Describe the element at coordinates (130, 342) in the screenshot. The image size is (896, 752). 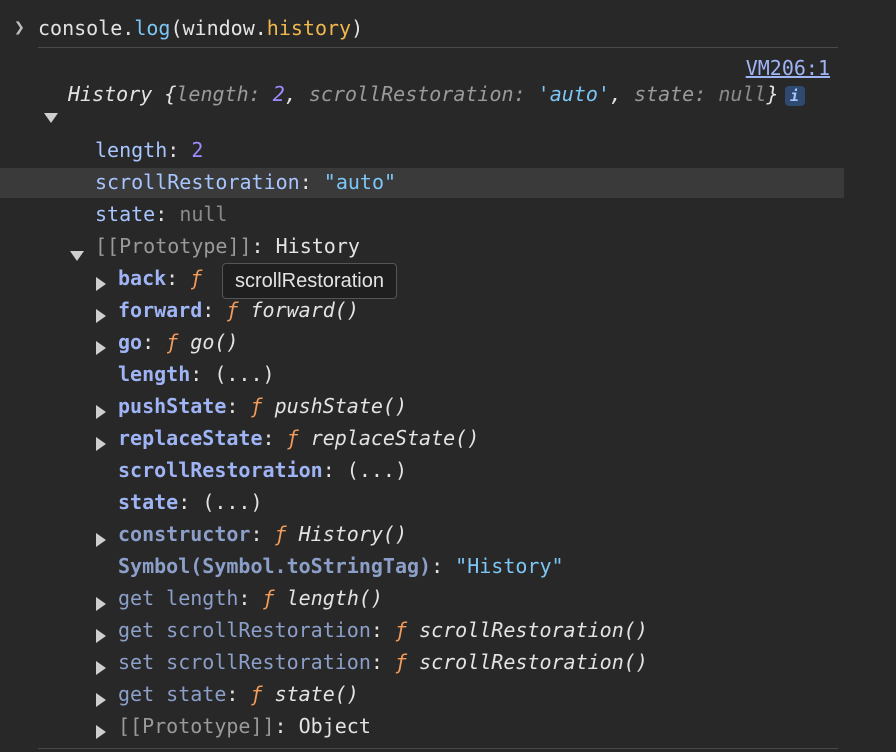
I see `item-key: go` at that location.